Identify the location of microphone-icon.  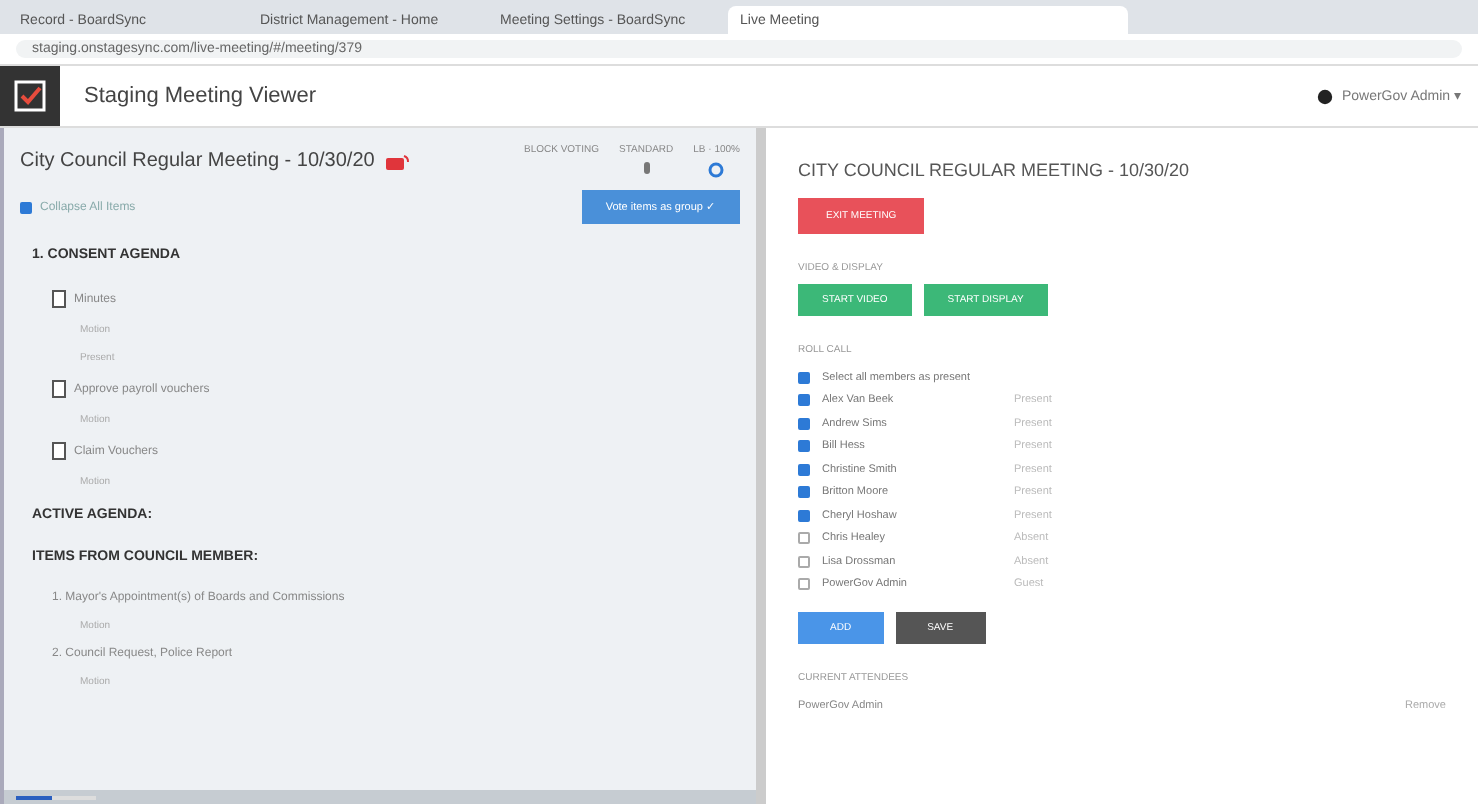
(646, 170).